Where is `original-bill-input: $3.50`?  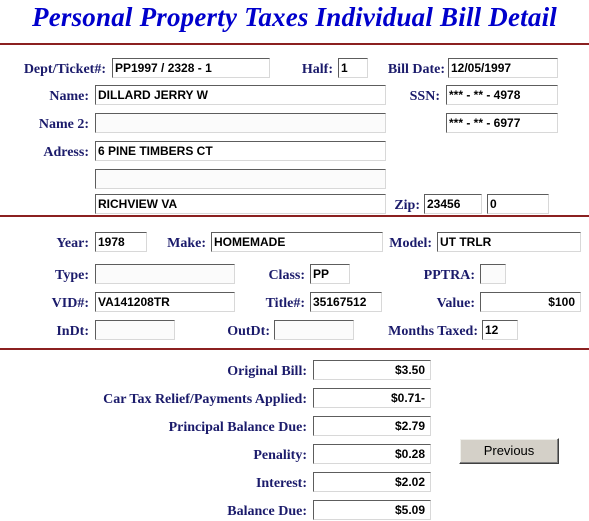
original-bill-input: $3.50 is located at coordinates (372, 370).